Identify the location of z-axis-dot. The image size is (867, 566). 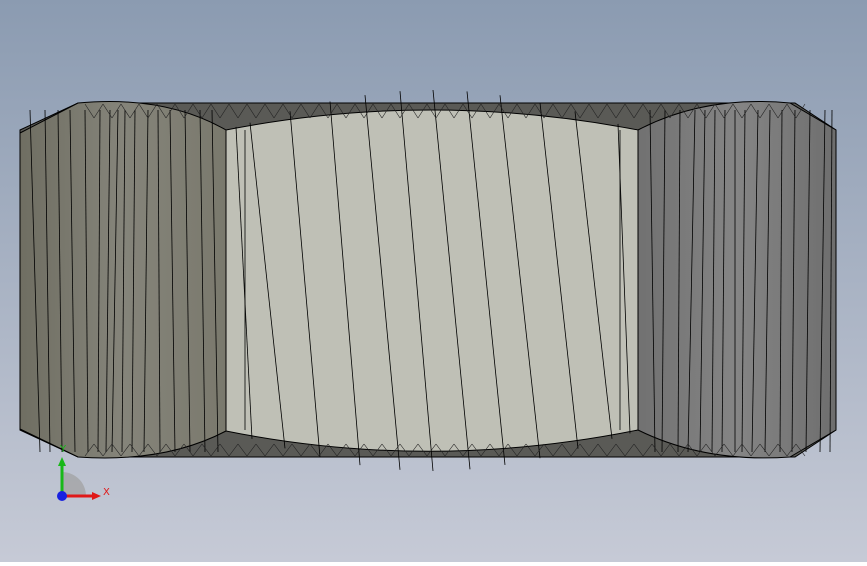
(62, 496).